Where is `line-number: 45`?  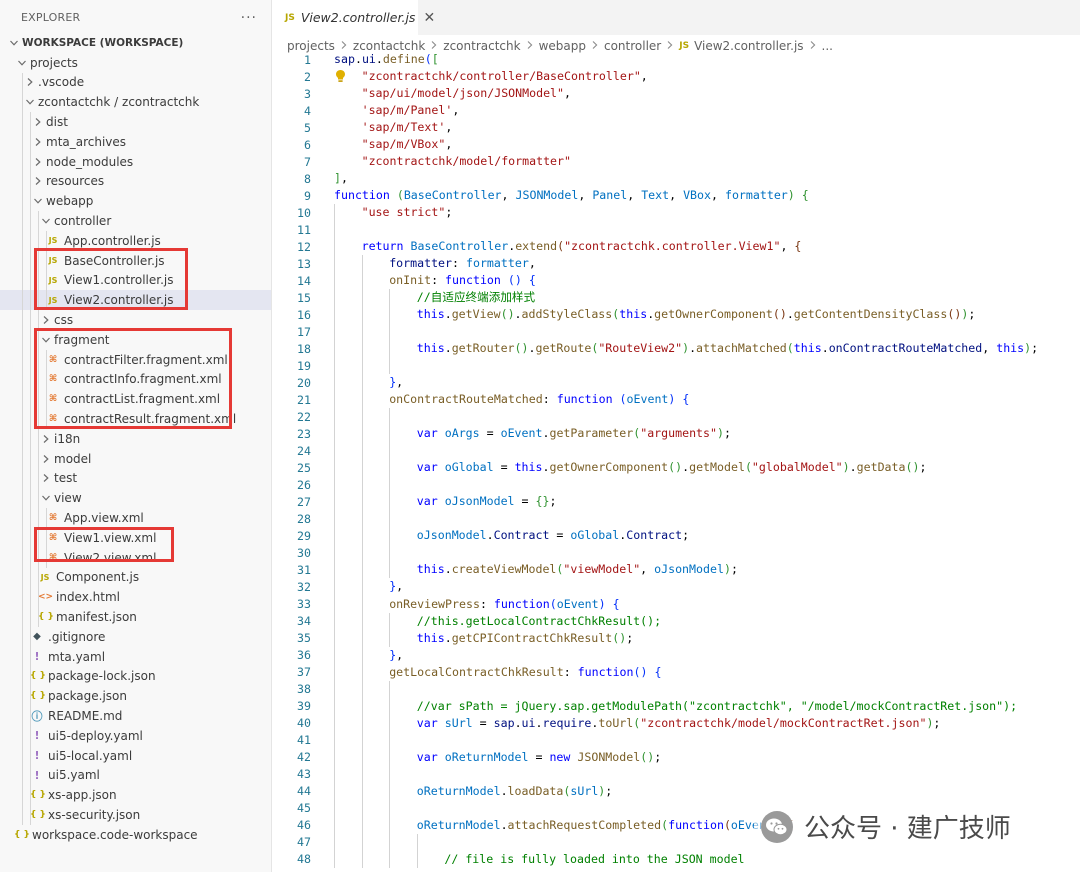
line-number: 45 is located at coordinates (304, 808).